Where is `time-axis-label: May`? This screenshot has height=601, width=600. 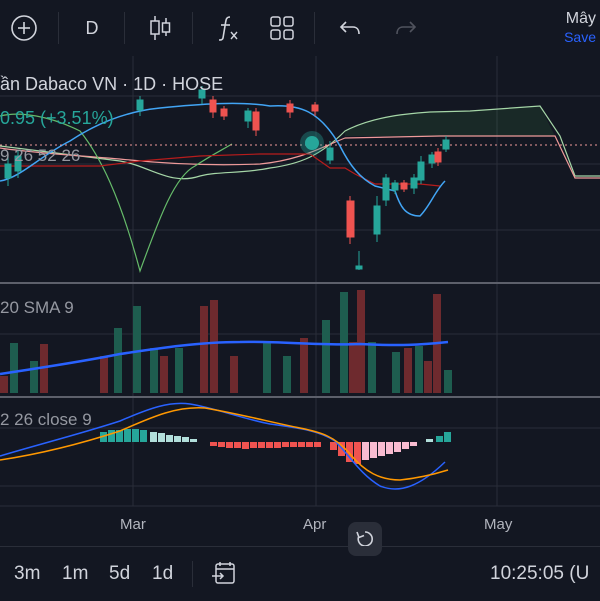 time-axis-label: May is located at coordinates (498, 524).